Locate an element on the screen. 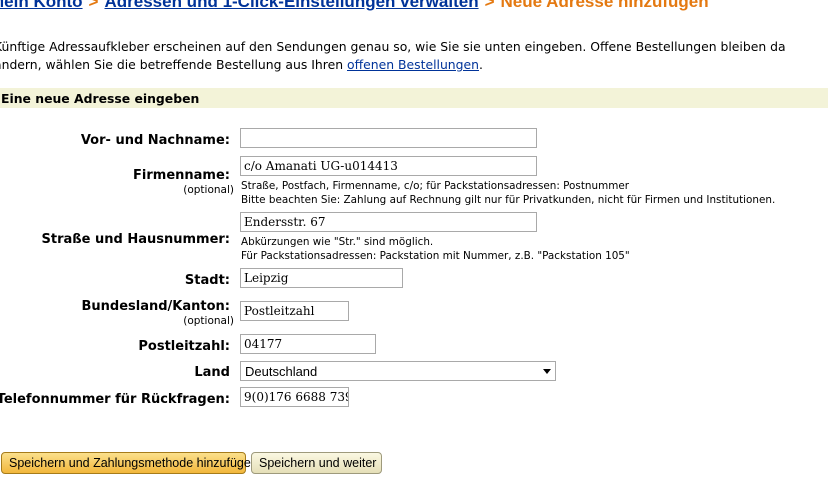  city-input: Leipzig is located at coordinates (321, 278).